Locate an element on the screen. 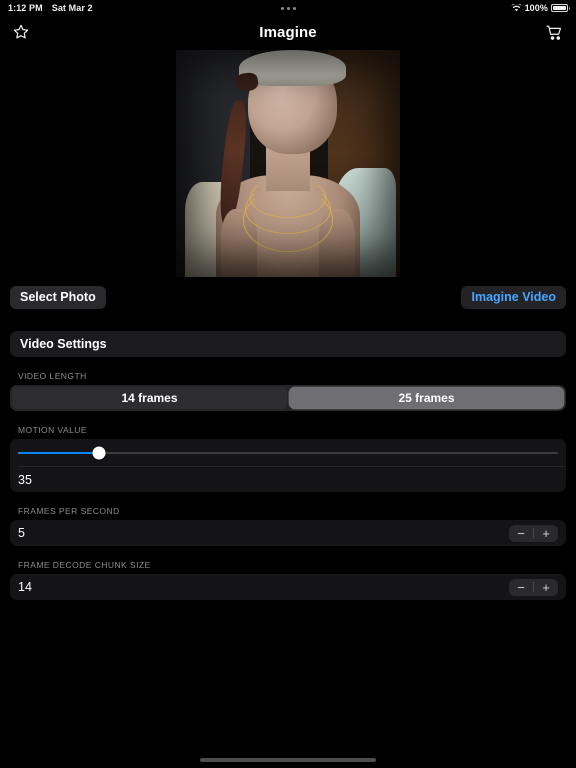  motion-value-slider-track is located at coordinates (288, 452).